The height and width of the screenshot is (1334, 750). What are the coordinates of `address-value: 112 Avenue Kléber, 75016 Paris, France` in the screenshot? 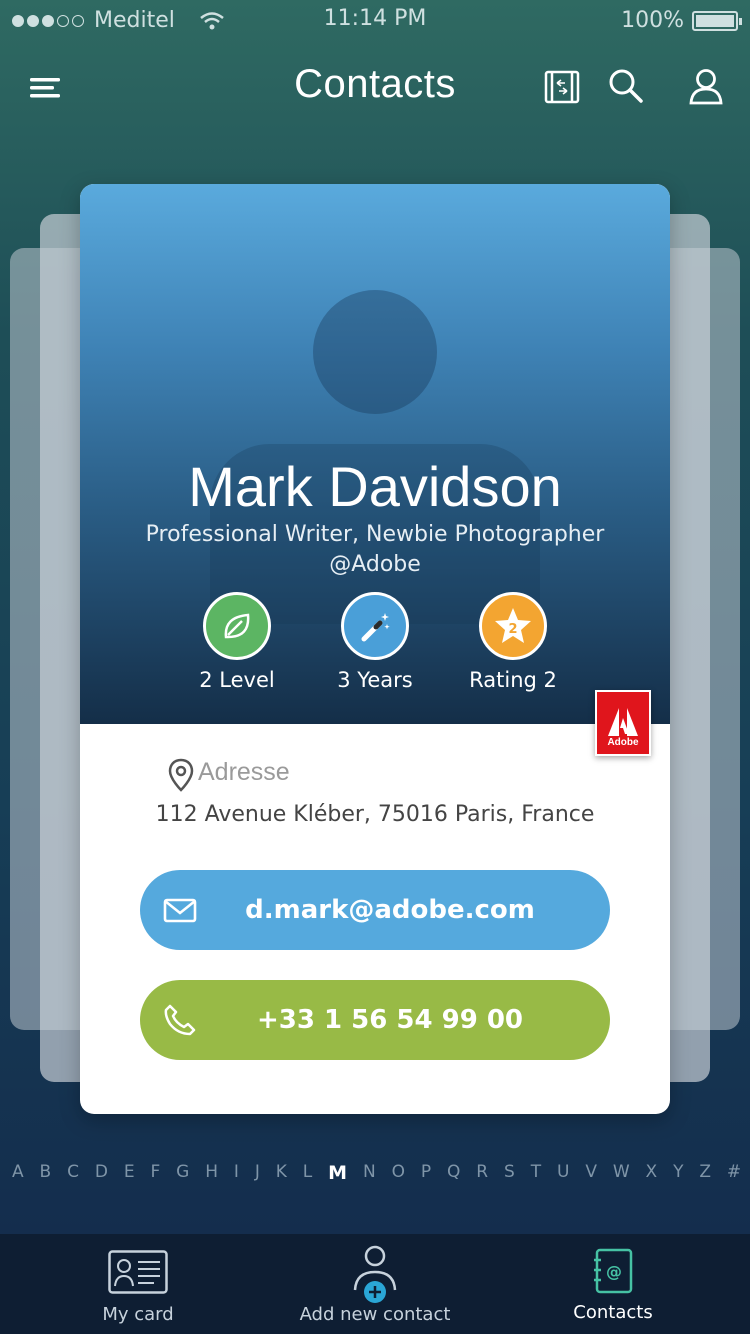 It's located at (375, 814).